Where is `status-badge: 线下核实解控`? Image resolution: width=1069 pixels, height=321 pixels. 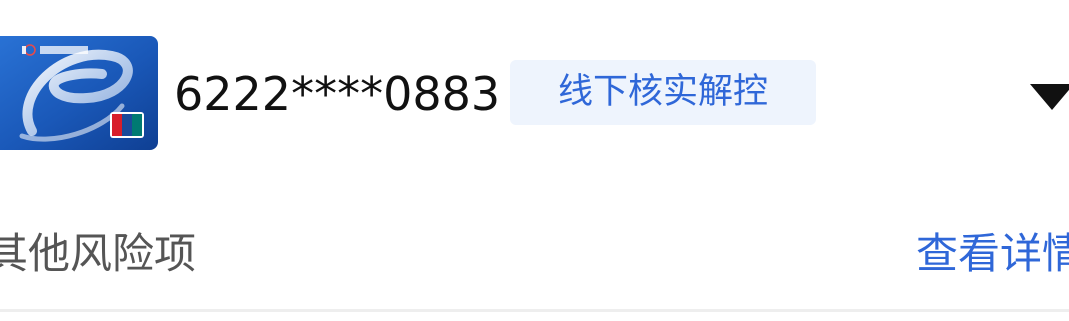
status-badge: 线下核实解控 is located at coordinates (663, 92).